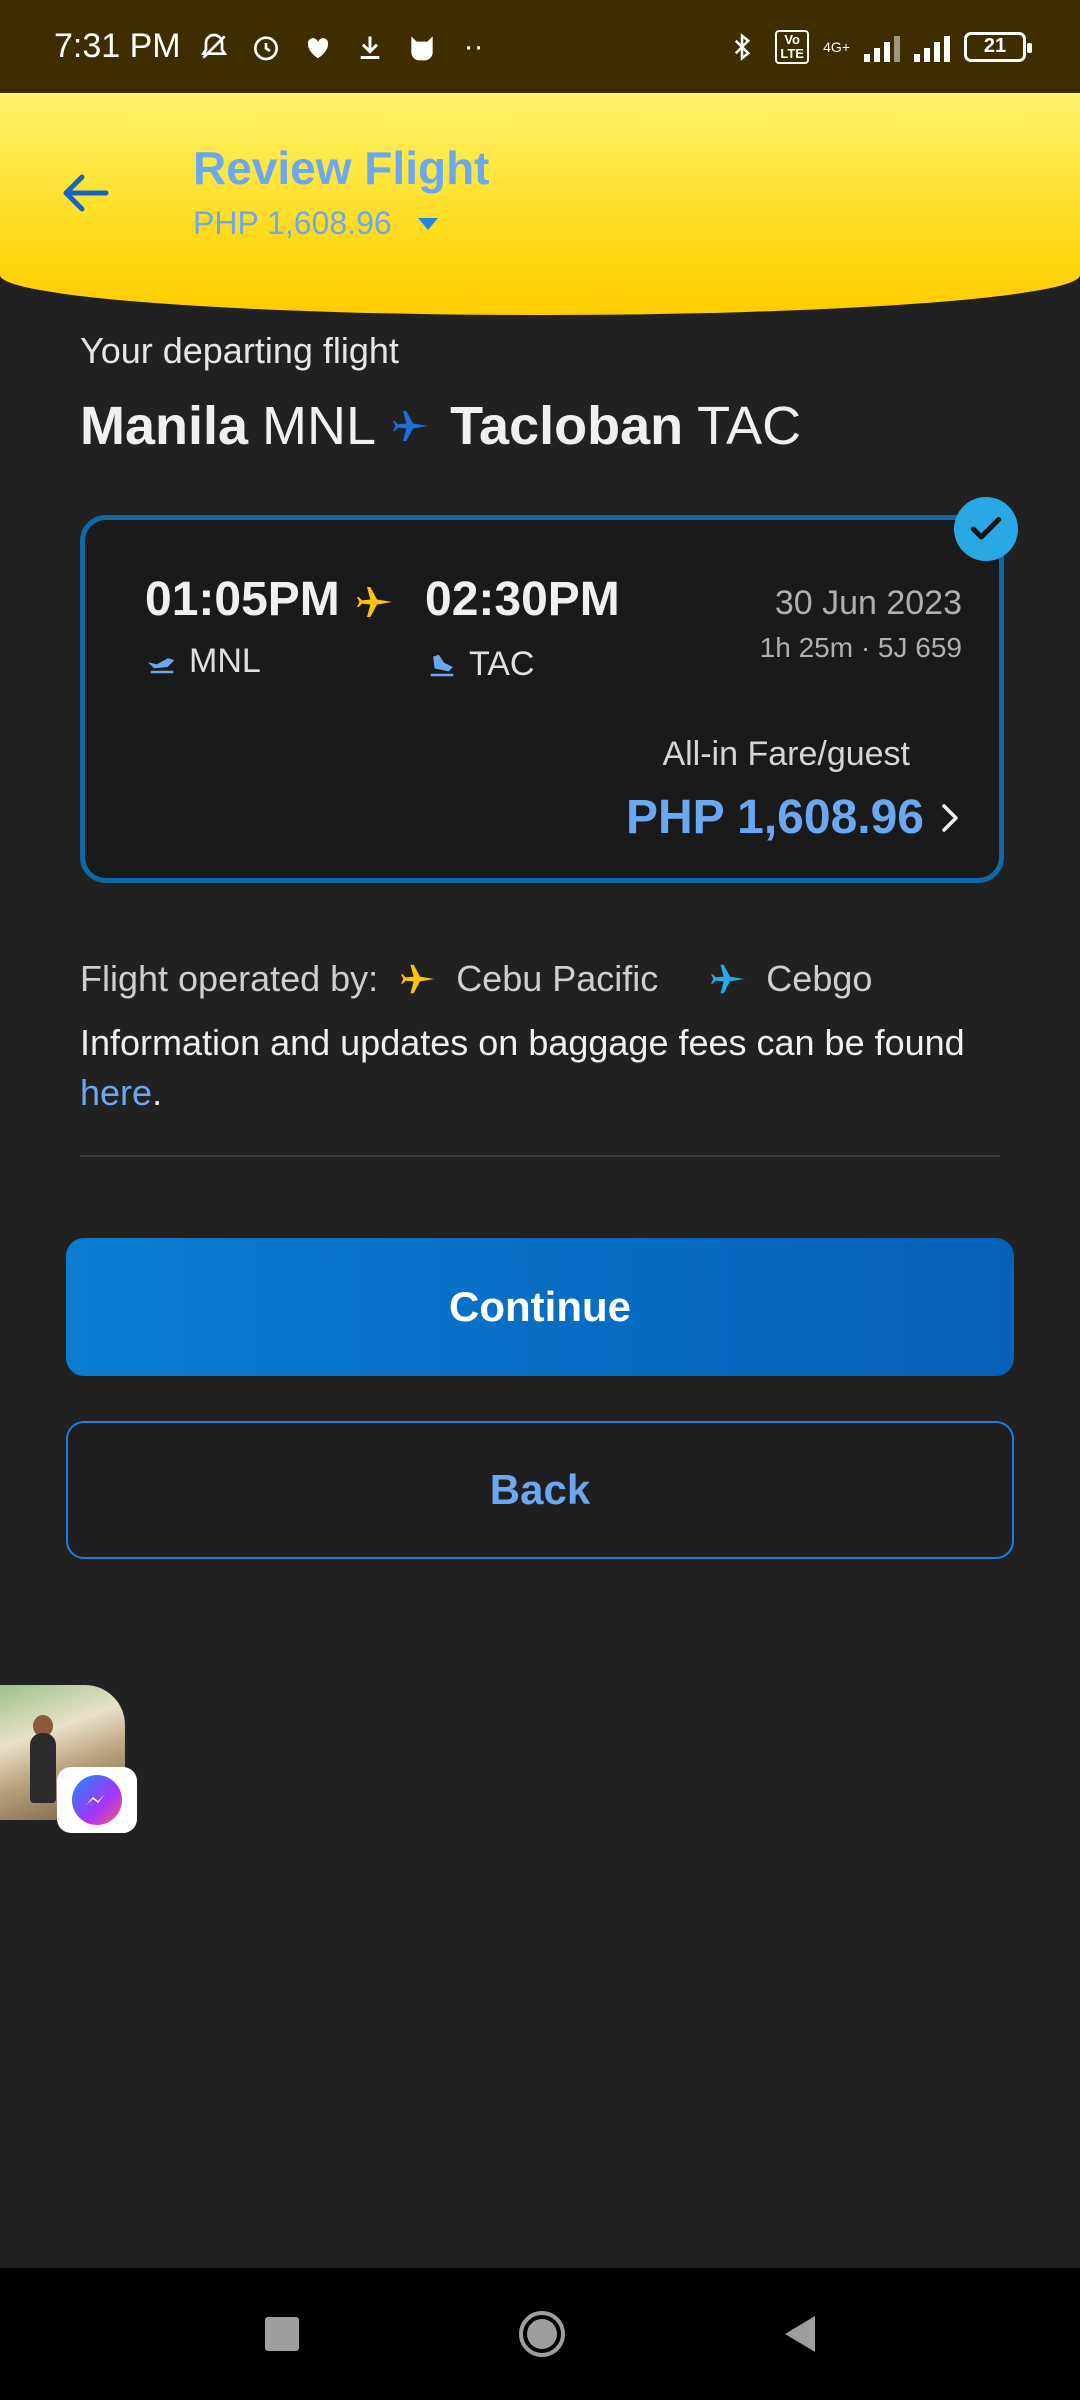  Describe the element at coordinates (319, 426) in the screenshot. I see `origin-code: MNL` at that location.